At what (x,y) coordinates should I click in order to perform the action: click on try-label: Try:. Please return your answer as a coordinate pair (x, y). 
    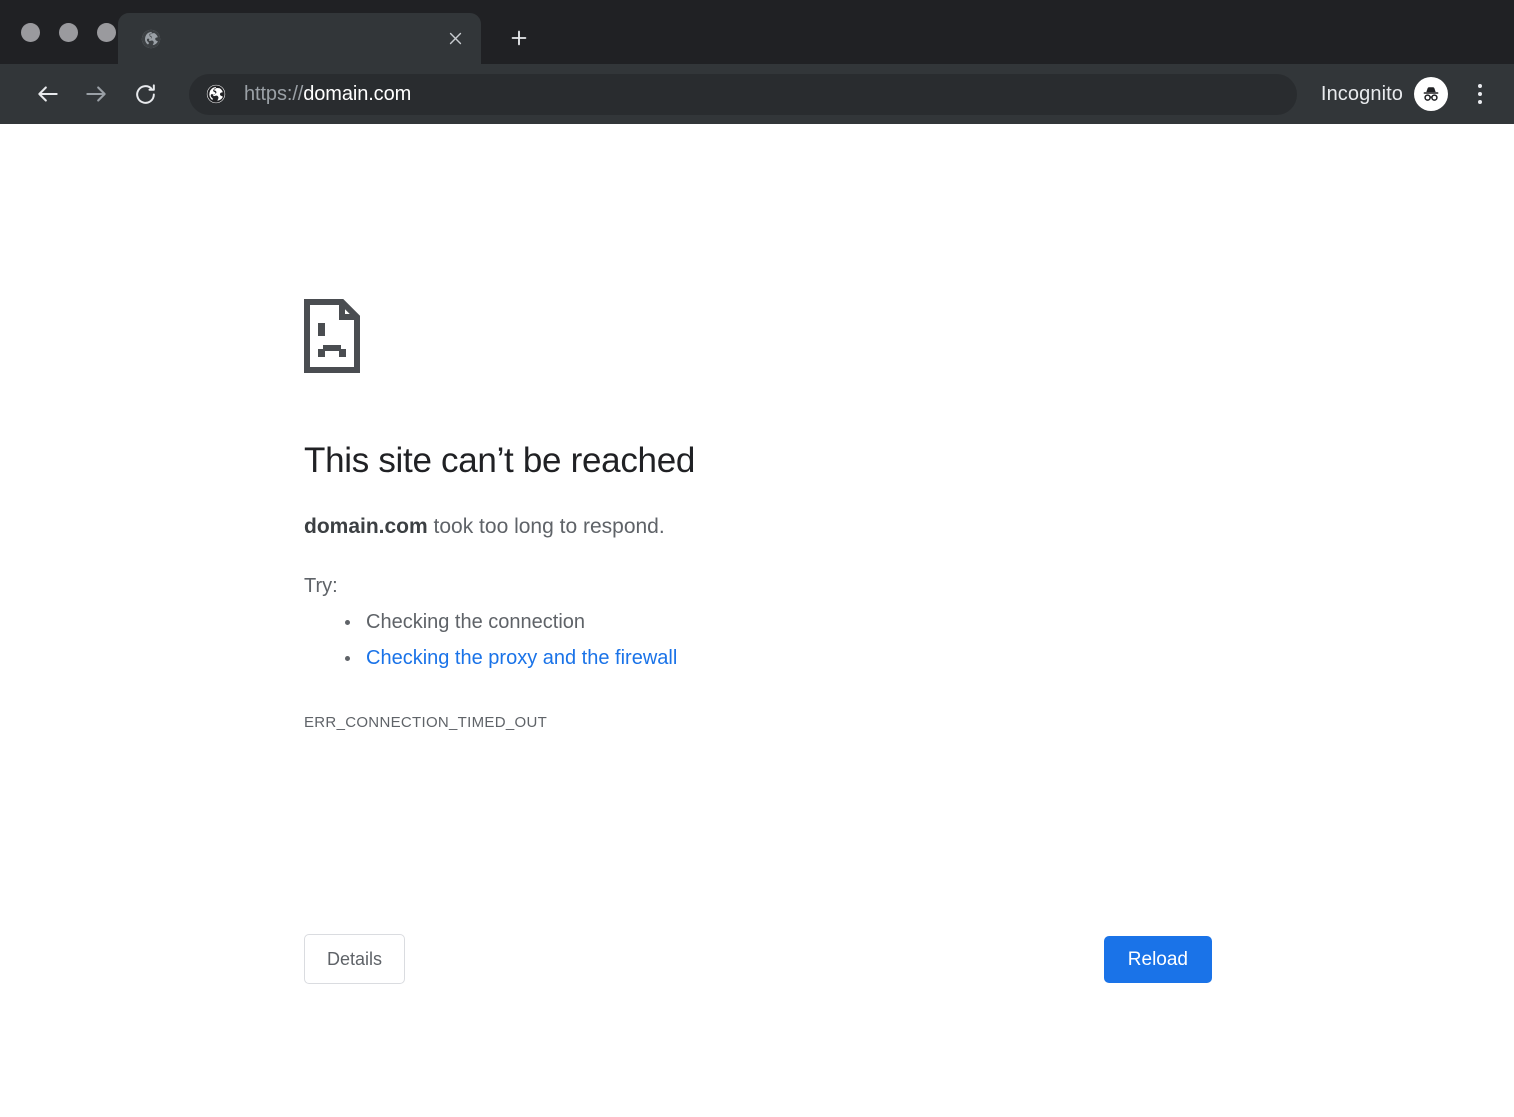
    Looking at the image, I should click on (321, 586).